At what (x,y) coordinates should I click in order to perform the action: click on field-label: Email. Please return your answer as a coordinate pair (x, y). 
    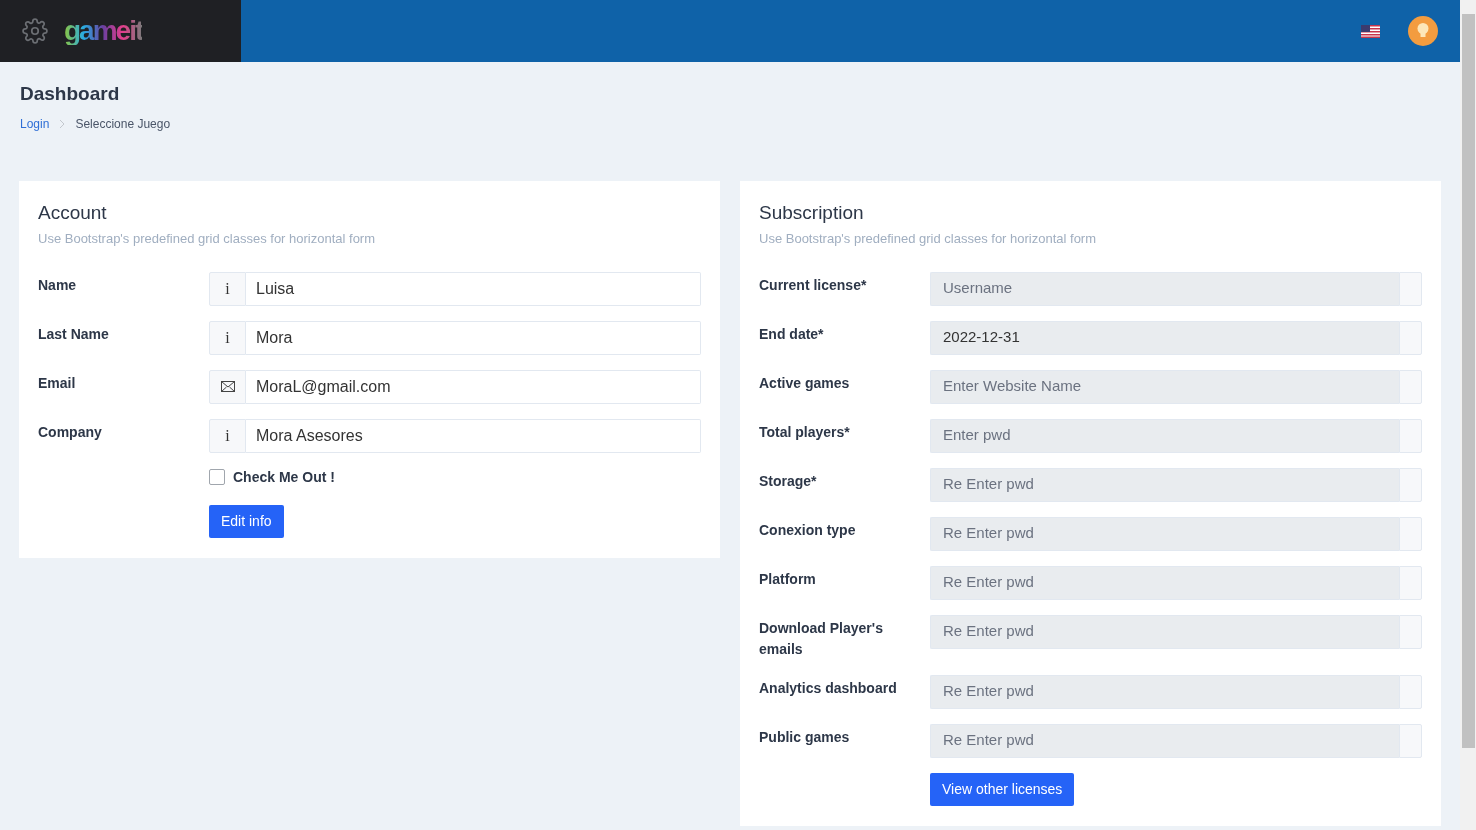
    Looking at the image, I should click on (57, 383).